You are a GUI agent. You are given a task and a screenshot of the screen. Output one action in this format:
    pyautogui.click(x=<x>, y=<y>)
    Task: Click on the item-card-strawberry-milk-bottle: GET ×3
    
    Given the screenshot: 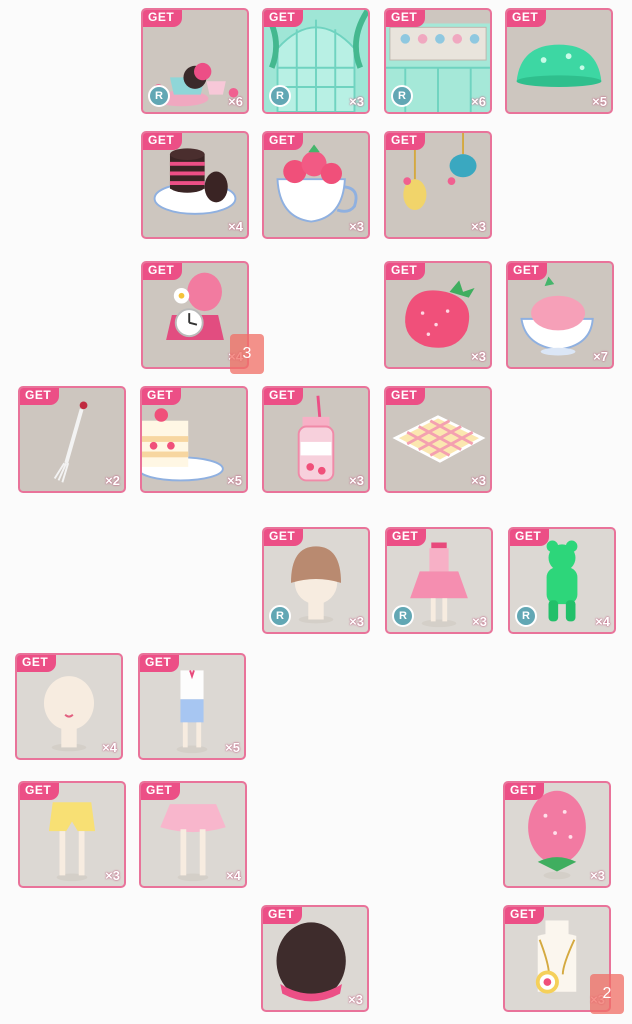 What is the action you would take?
    pyautogui.click(x=316, y=439)
    